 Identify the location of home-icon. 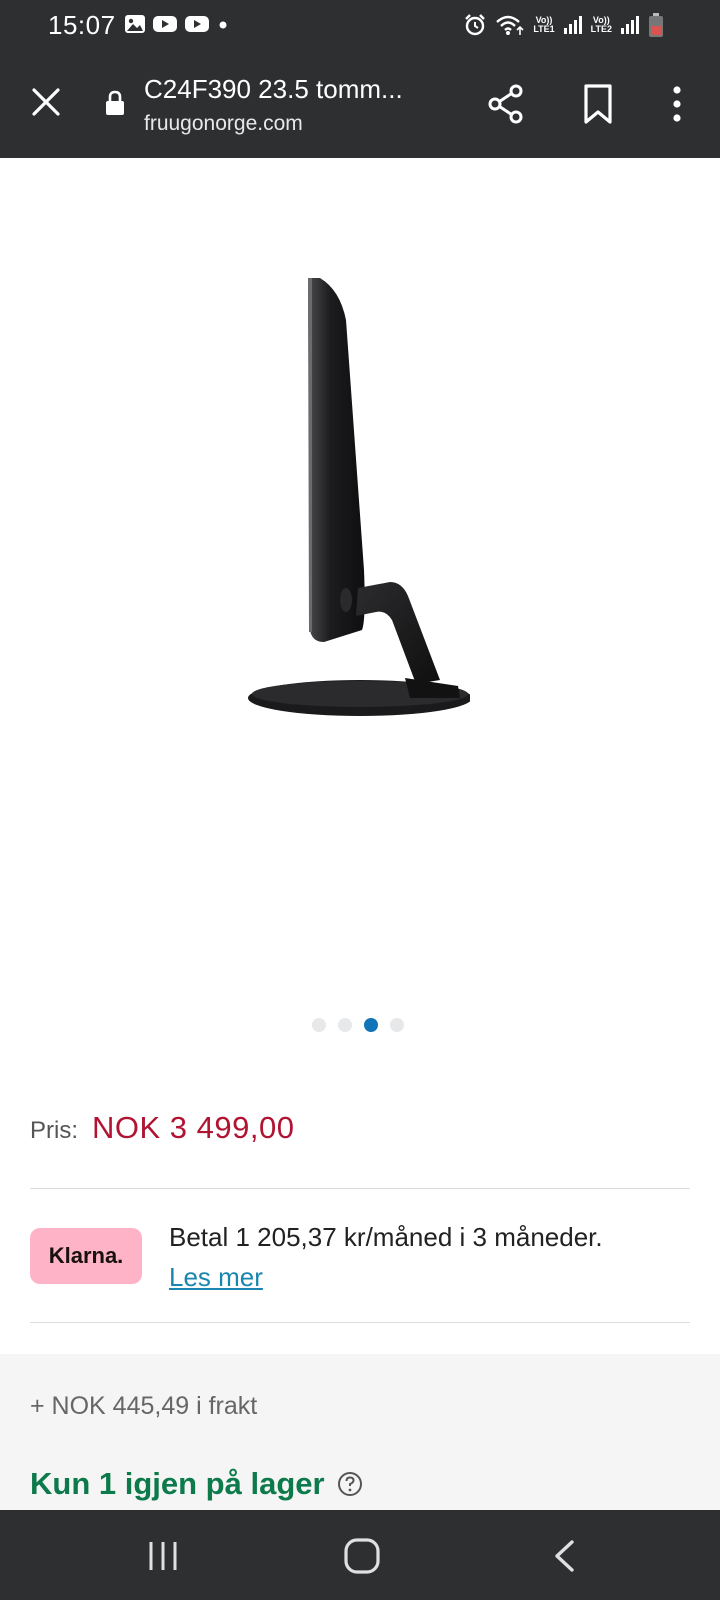
(362, 1556).